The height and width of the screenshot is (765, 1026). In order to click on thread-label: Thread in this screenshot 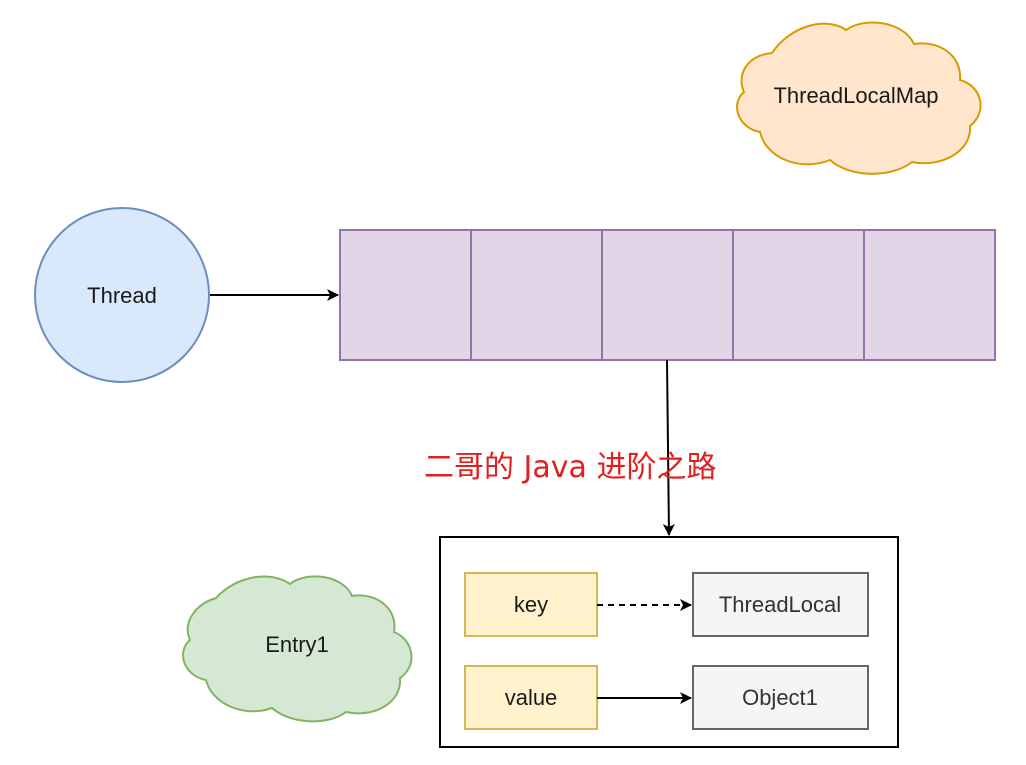, I will do `click(122, 295)`.